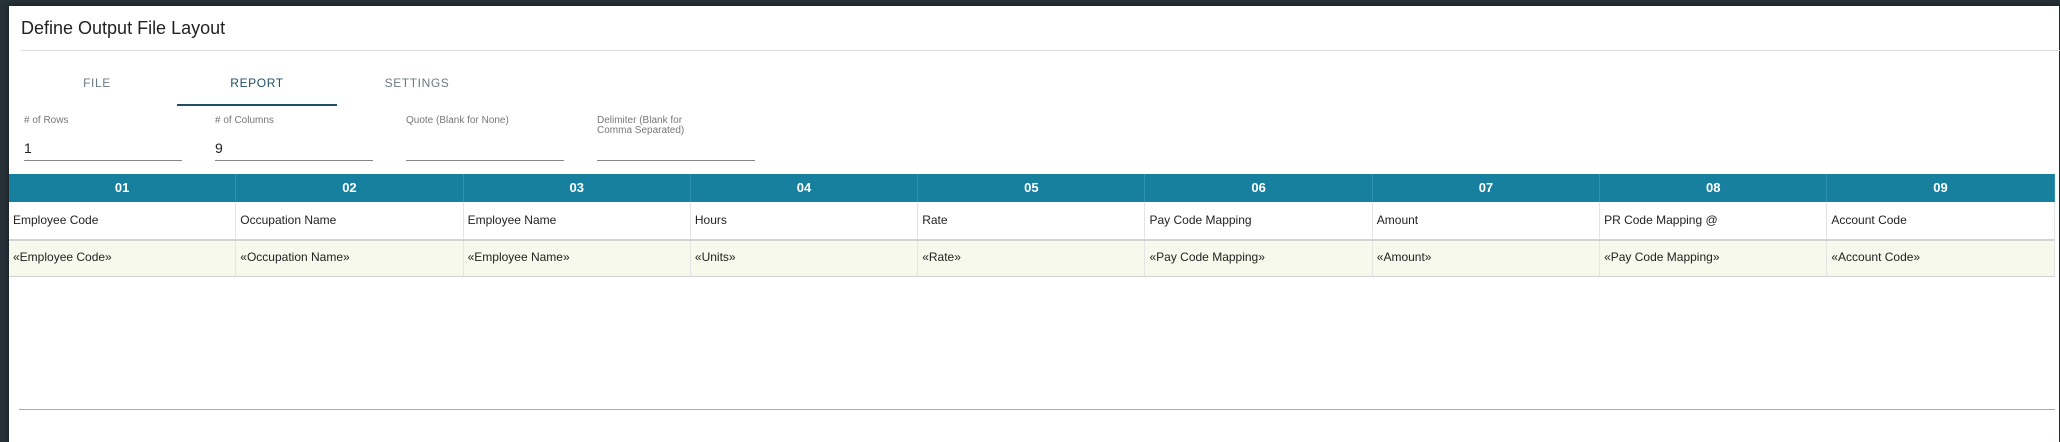 The width and height of the screenshot is (2060, 442). I want to click on merge-field-cell: «Amount», so click(1486, 258).